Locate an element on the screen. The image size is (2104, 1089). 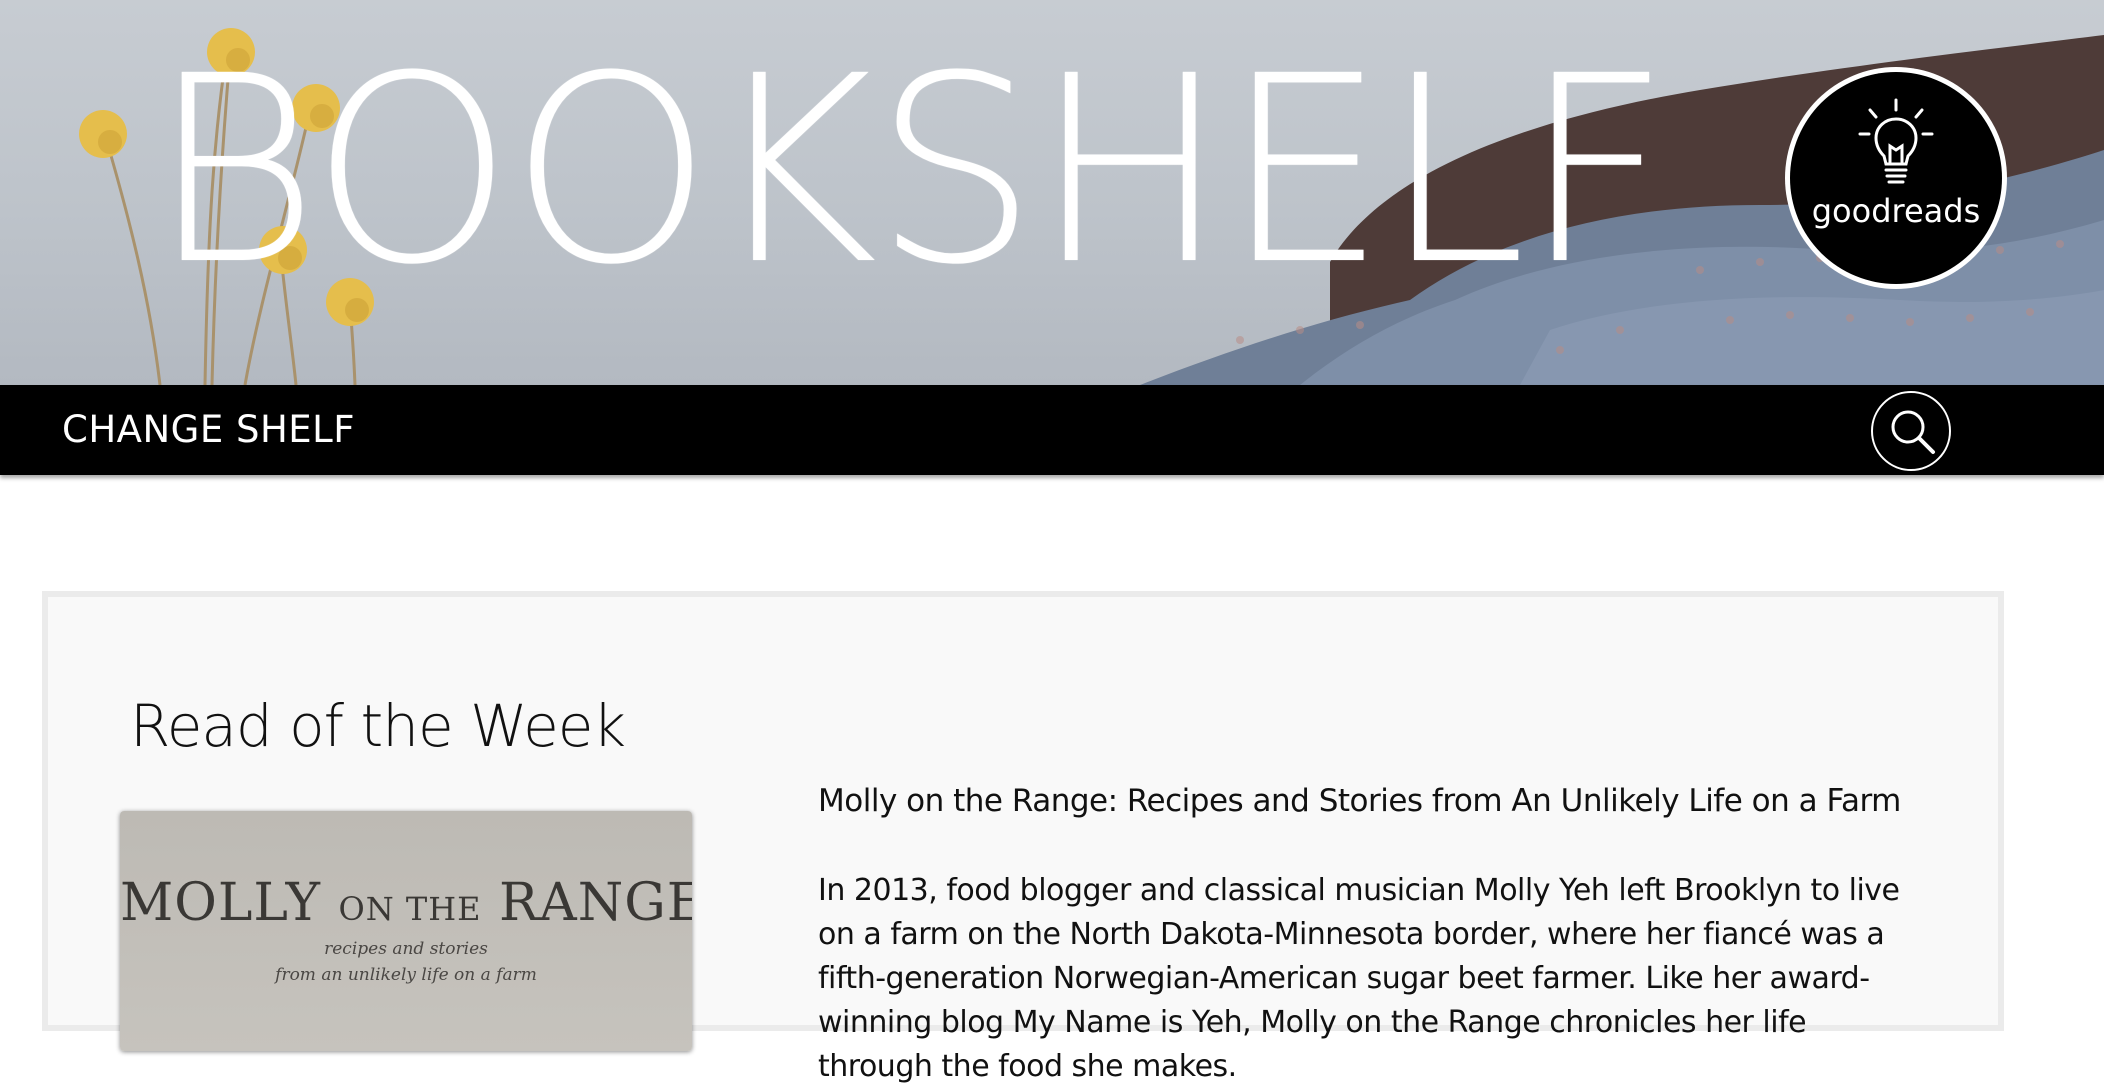
search-button is located at coordinates (1911, 431).